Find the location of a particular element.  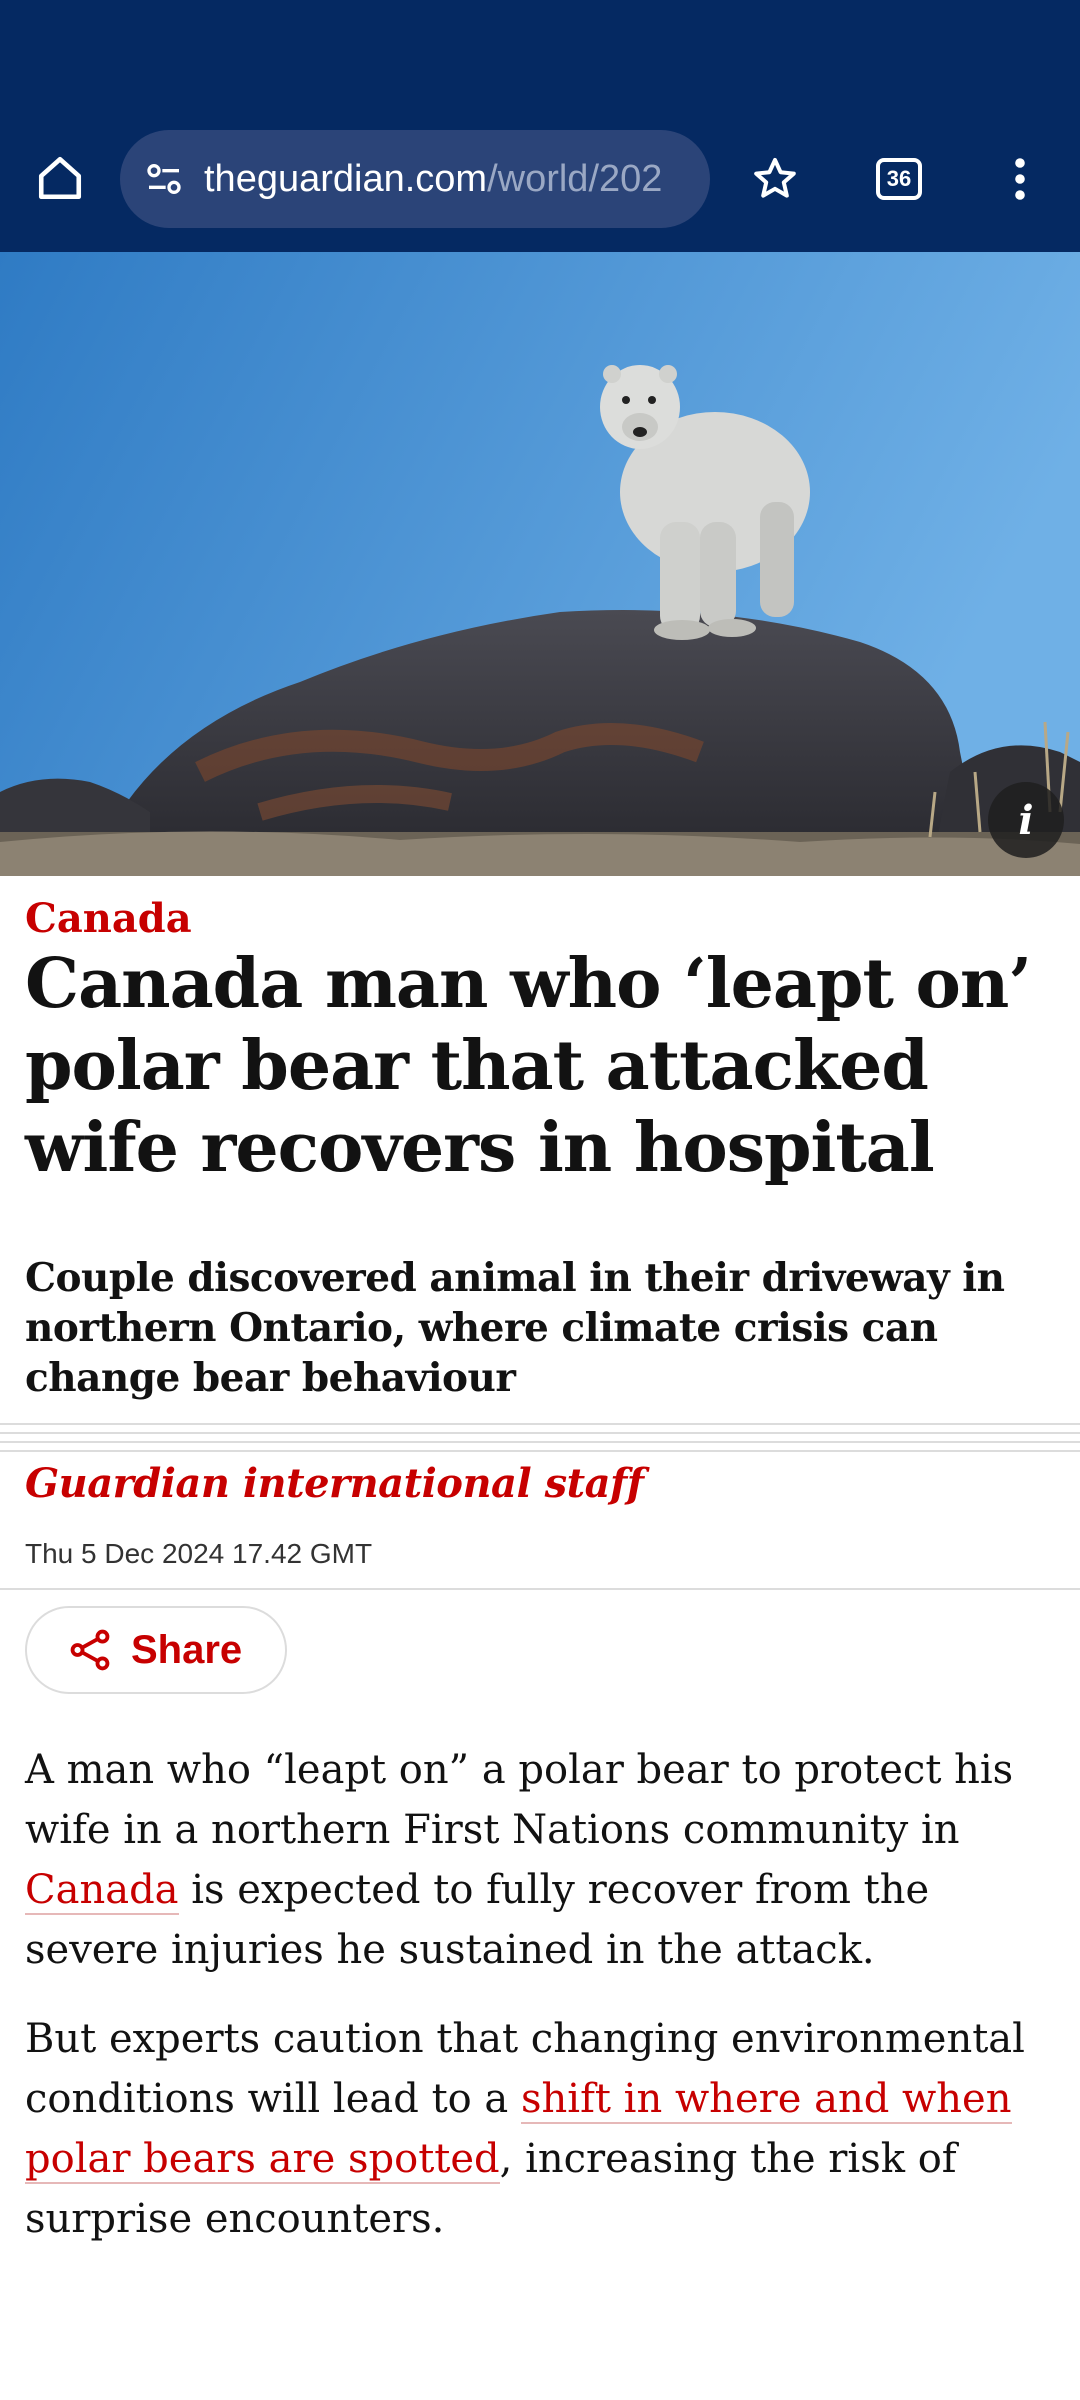

bookmark-button is located at coordinates (775, 179).